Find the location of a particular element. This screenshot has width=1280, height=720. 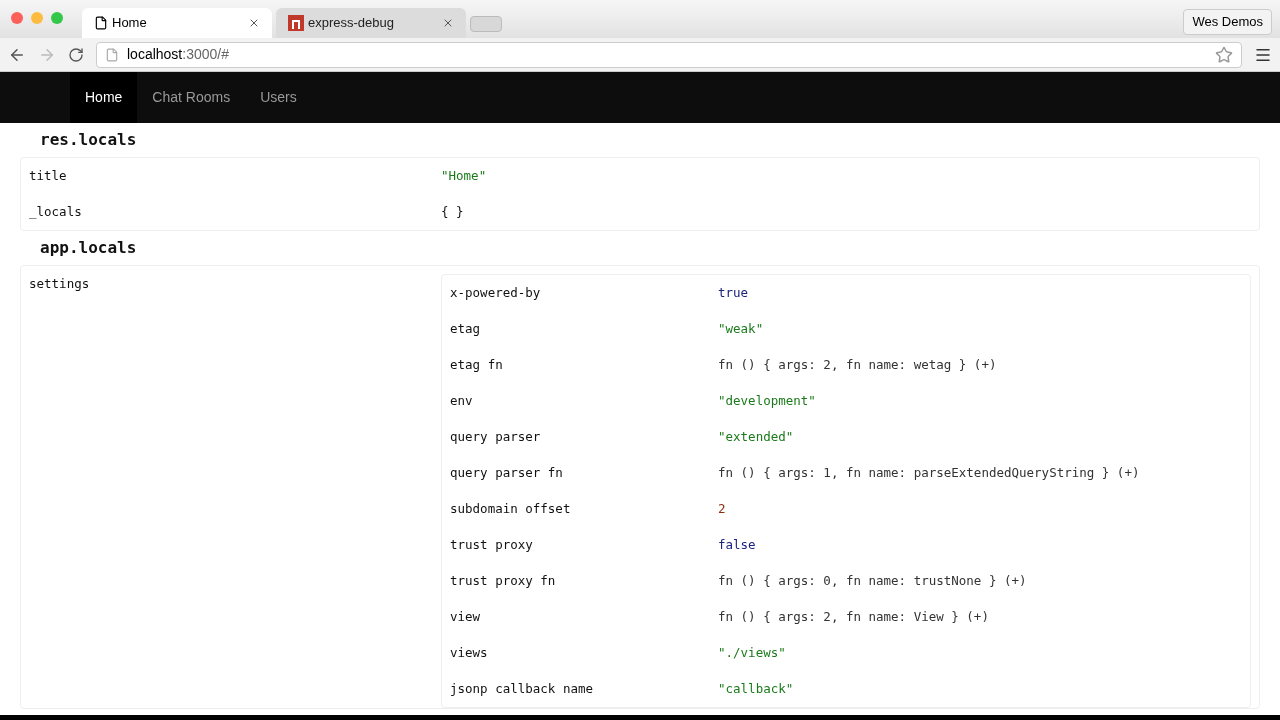

reload-icon is located at coordinates (76, 54).